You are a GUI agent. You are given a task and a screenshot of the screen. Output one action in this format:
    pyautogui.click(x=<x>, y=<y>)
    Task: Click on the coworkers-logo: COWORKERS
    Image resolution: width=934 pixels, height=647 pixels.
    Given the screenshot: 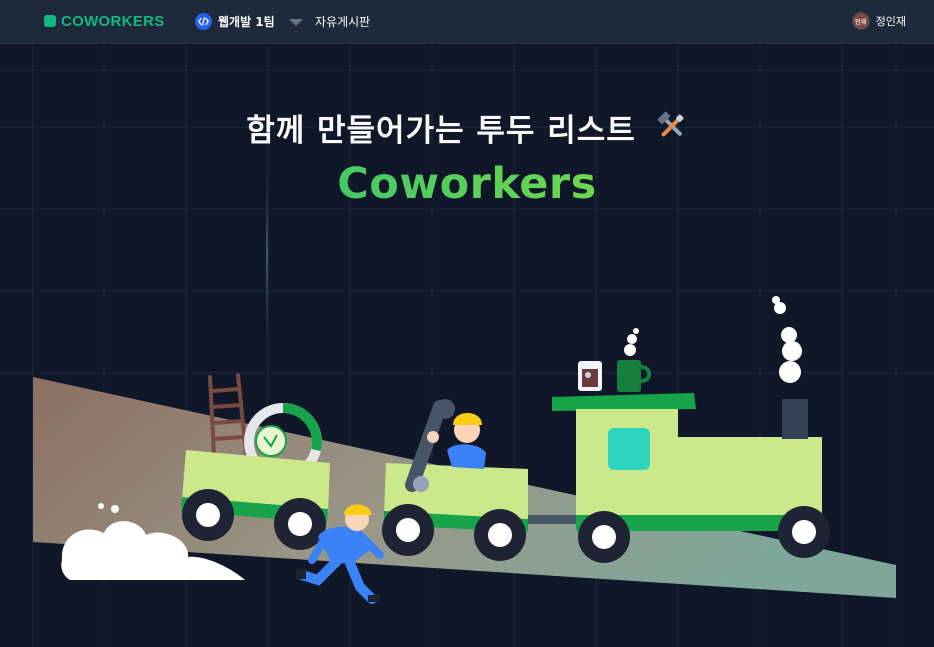 What is the action you would take?
    pyautogui.click(x=104, y=21)
    